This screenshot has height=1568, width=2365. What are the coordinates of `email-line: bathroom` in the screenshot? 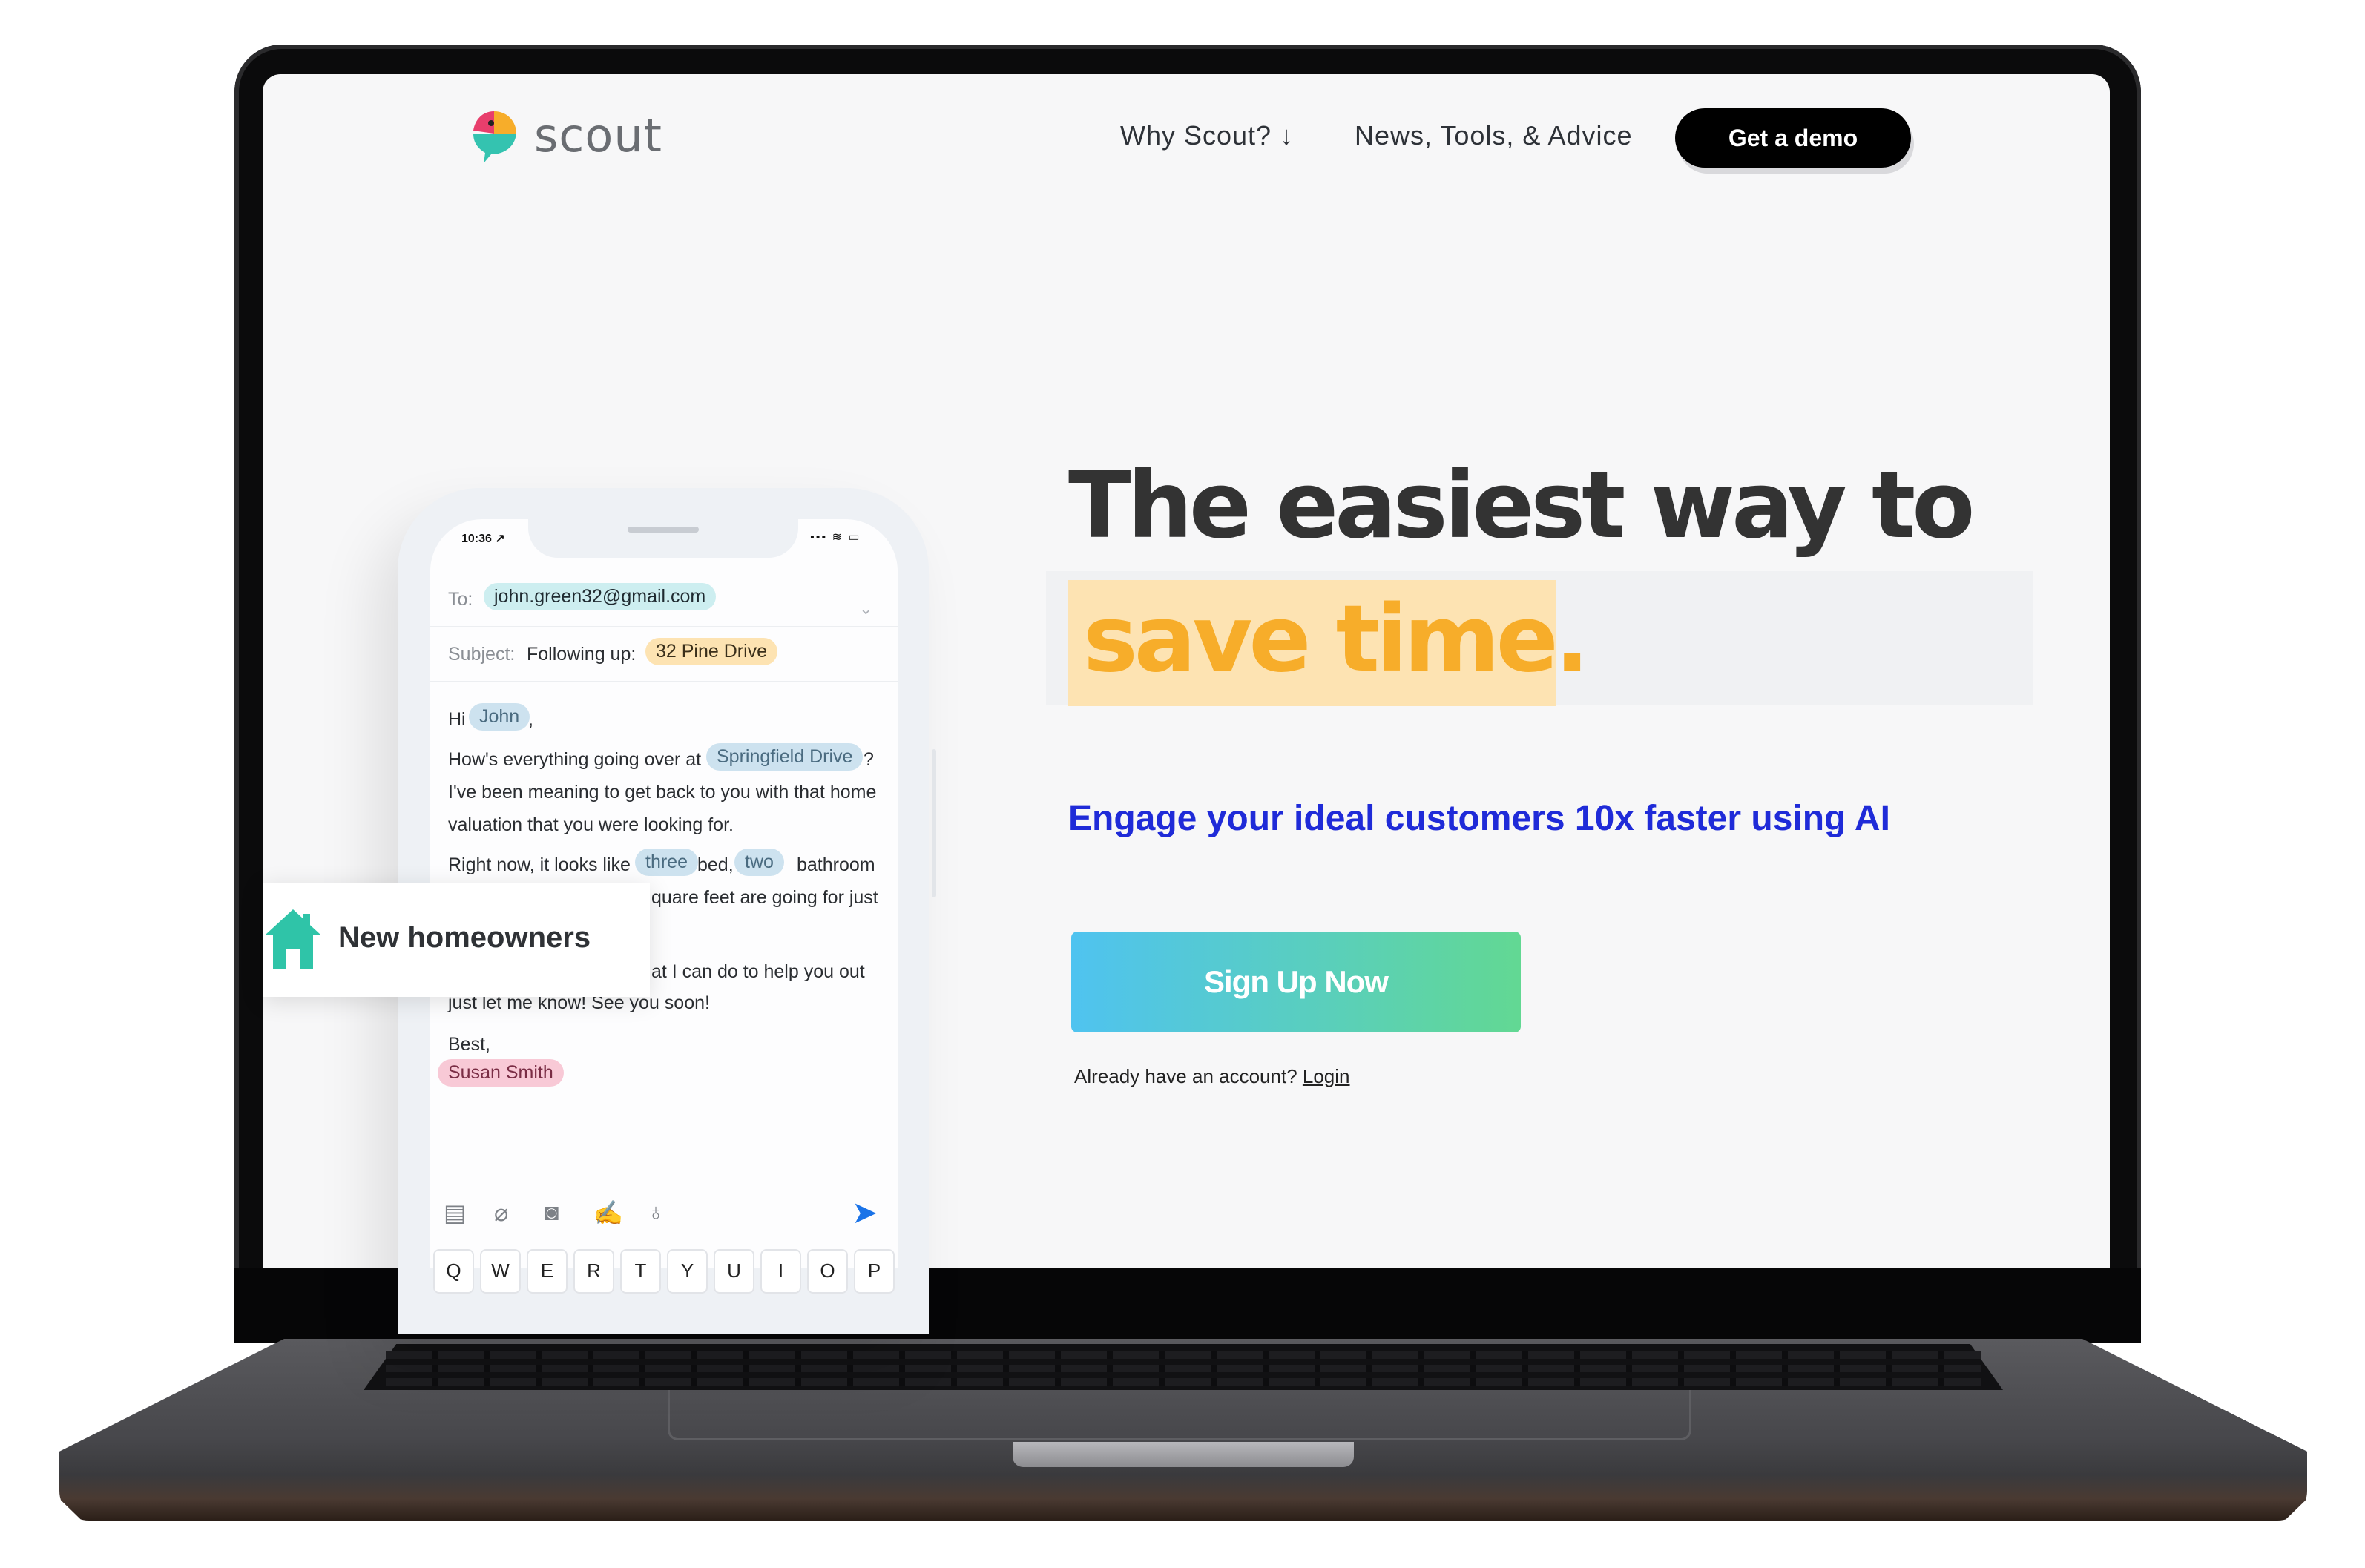 It's located at (836, 864).